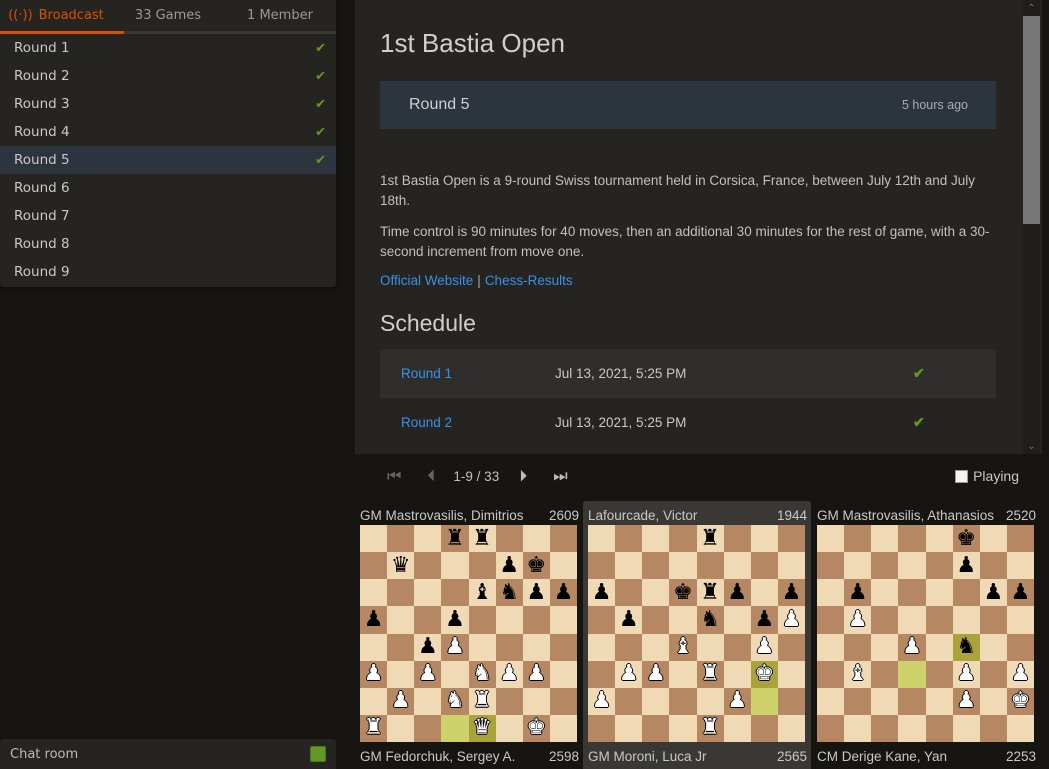 Image resolution: width=1049 pixels, height=769 pixels. What do you see at coordinates (934, 105) in the screenshot?
I see `current-round-time: 5 hours ago` at bounding box center [934, 105].